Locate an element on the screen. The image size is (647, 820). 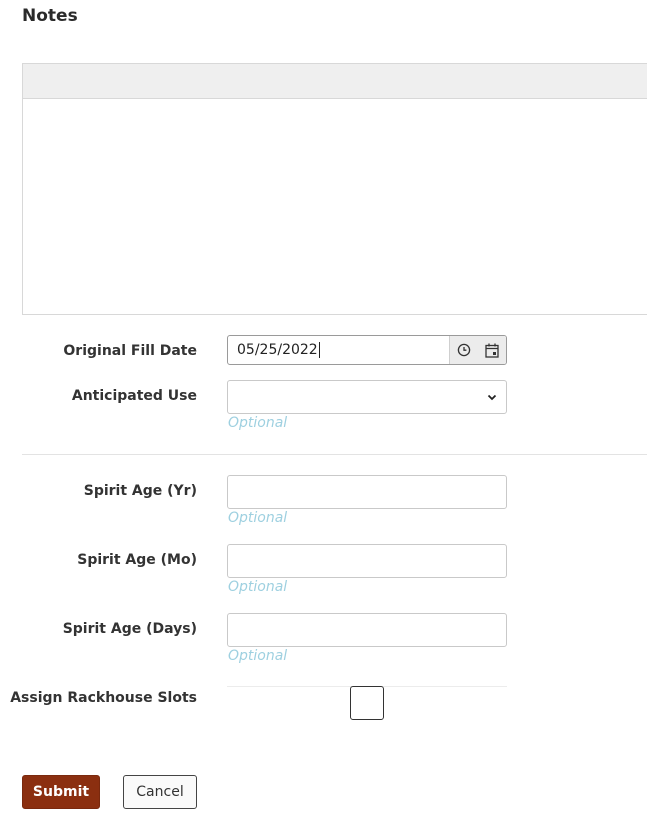
anticipated-use-hint: Optional is located at coordinates (258, 423).